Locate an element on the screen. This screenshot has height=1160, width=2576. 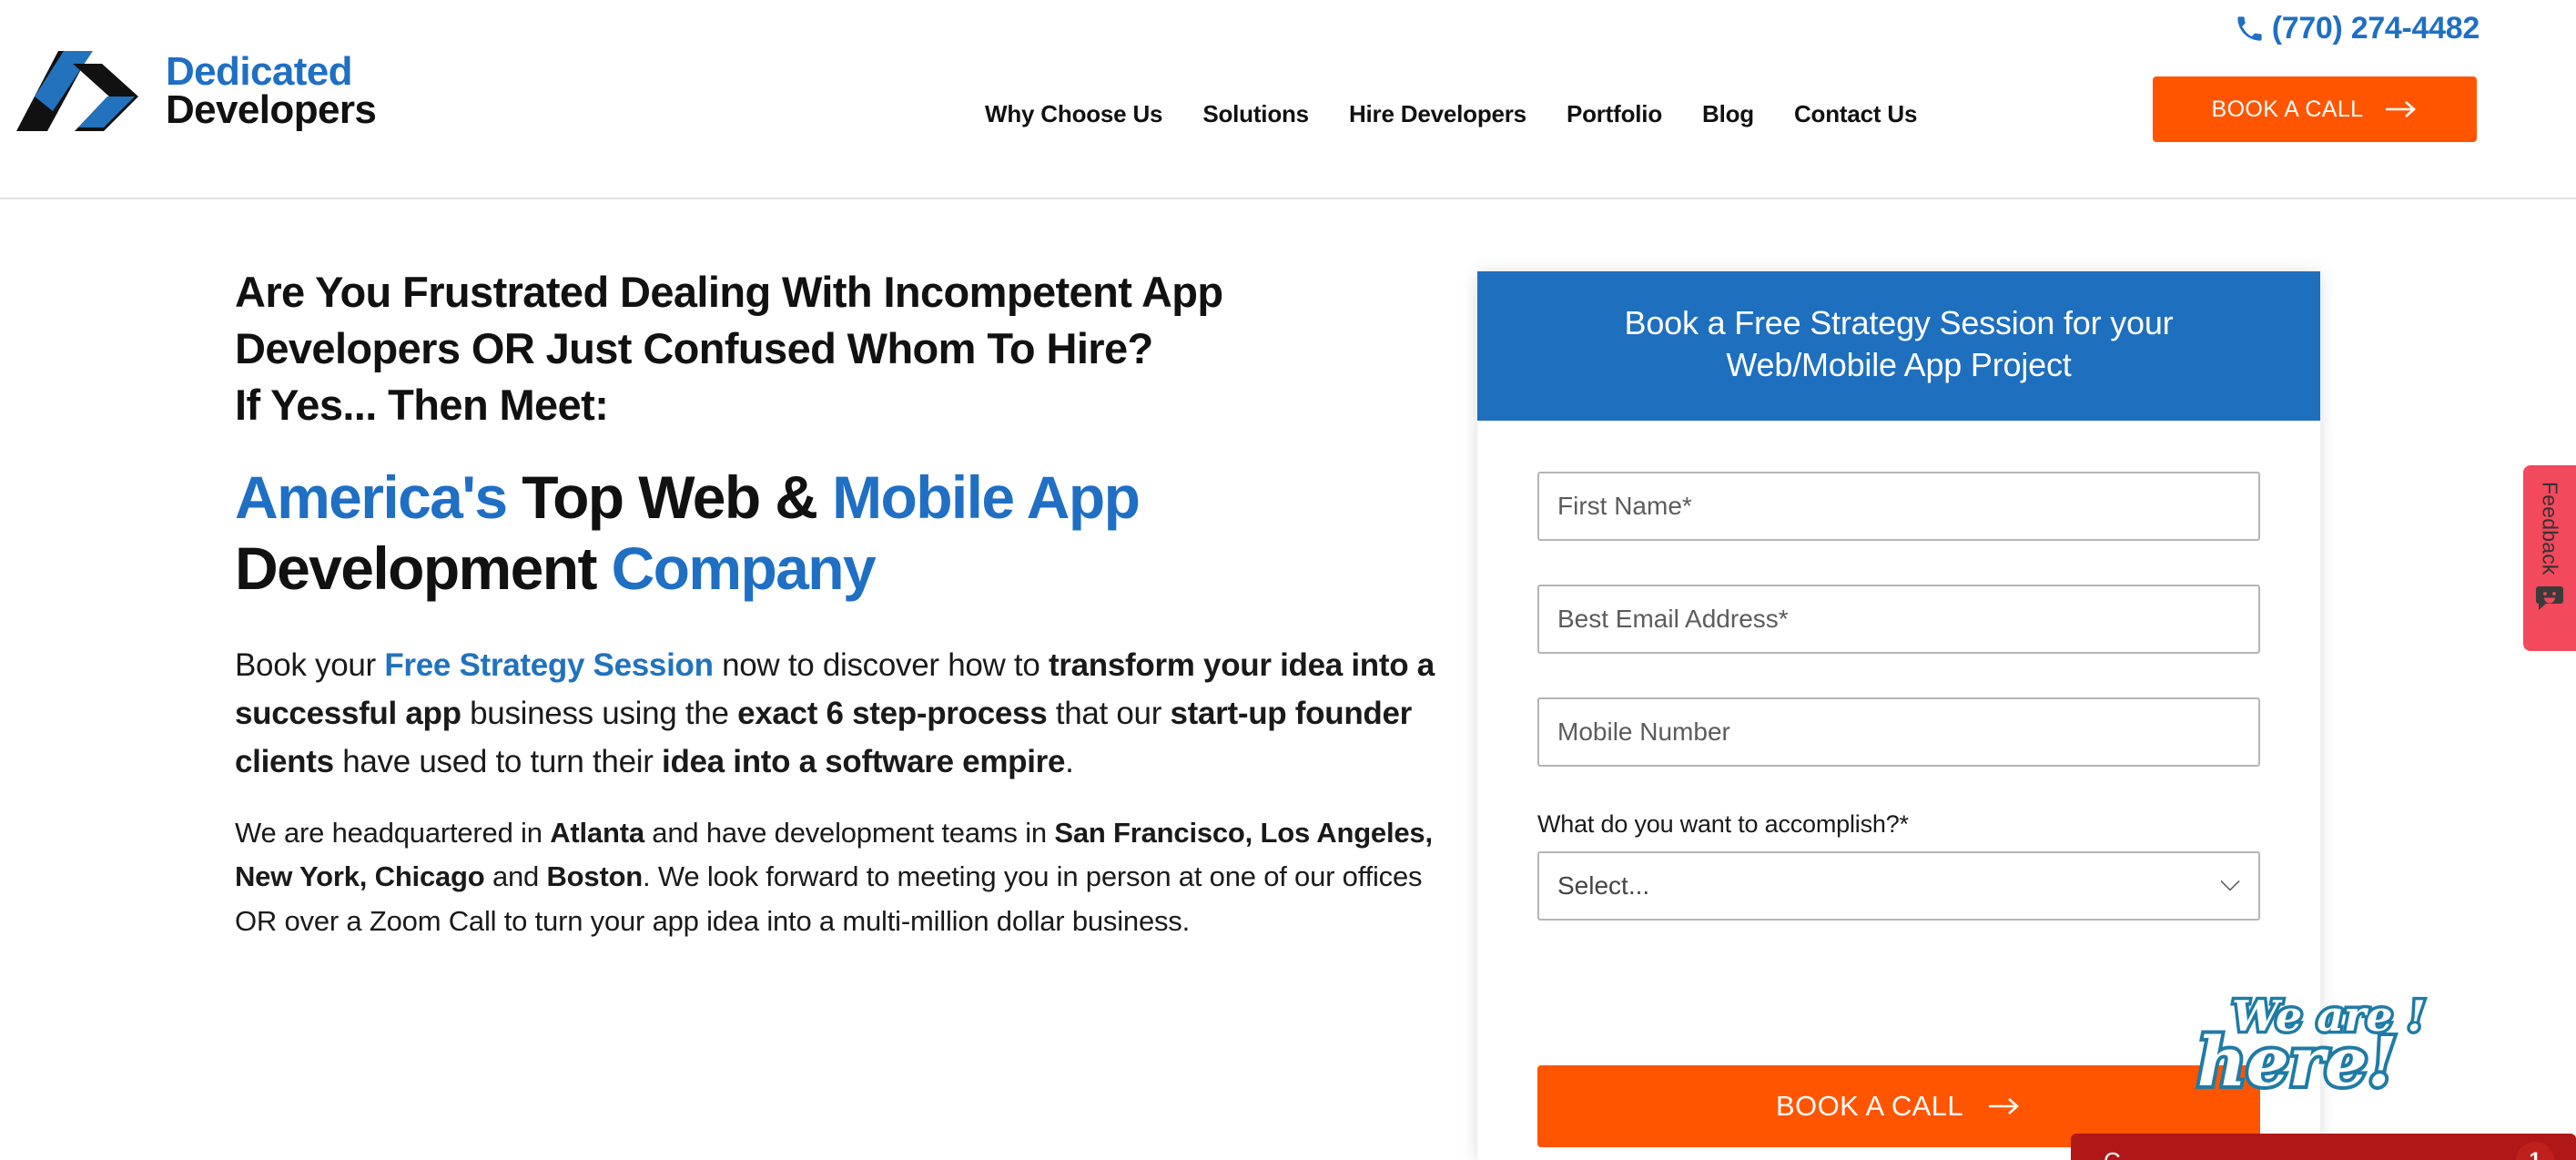
chevron-down-icon is located at coordinates (2230, 885).